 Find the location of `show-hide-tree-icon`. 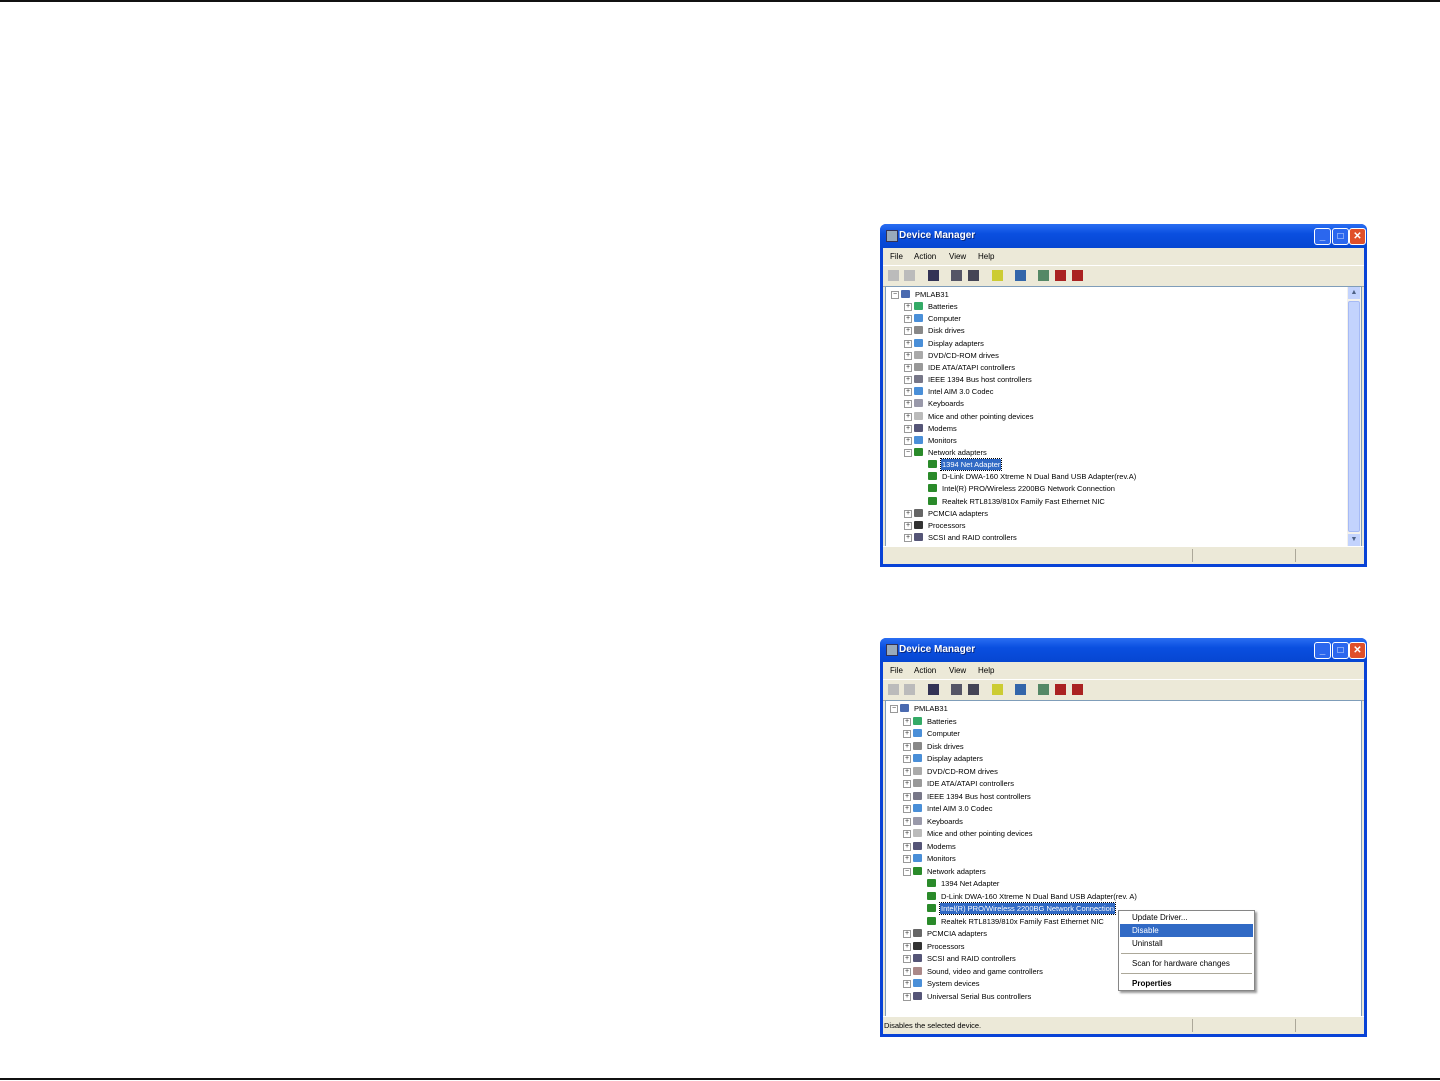

show-hide-tree-icon is located at coordinates (933, 689).